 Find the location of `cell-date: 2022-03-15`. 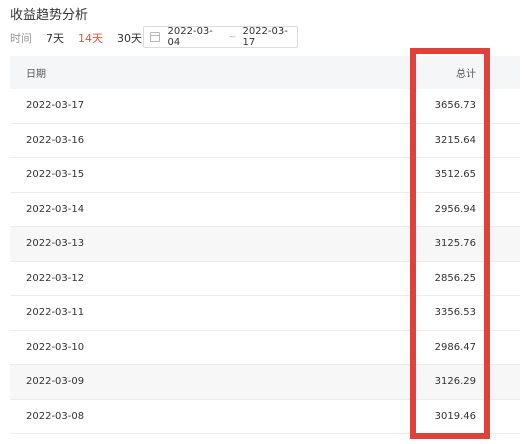

cell-date: 2022-03-15 is located at coordinates (55, 175).